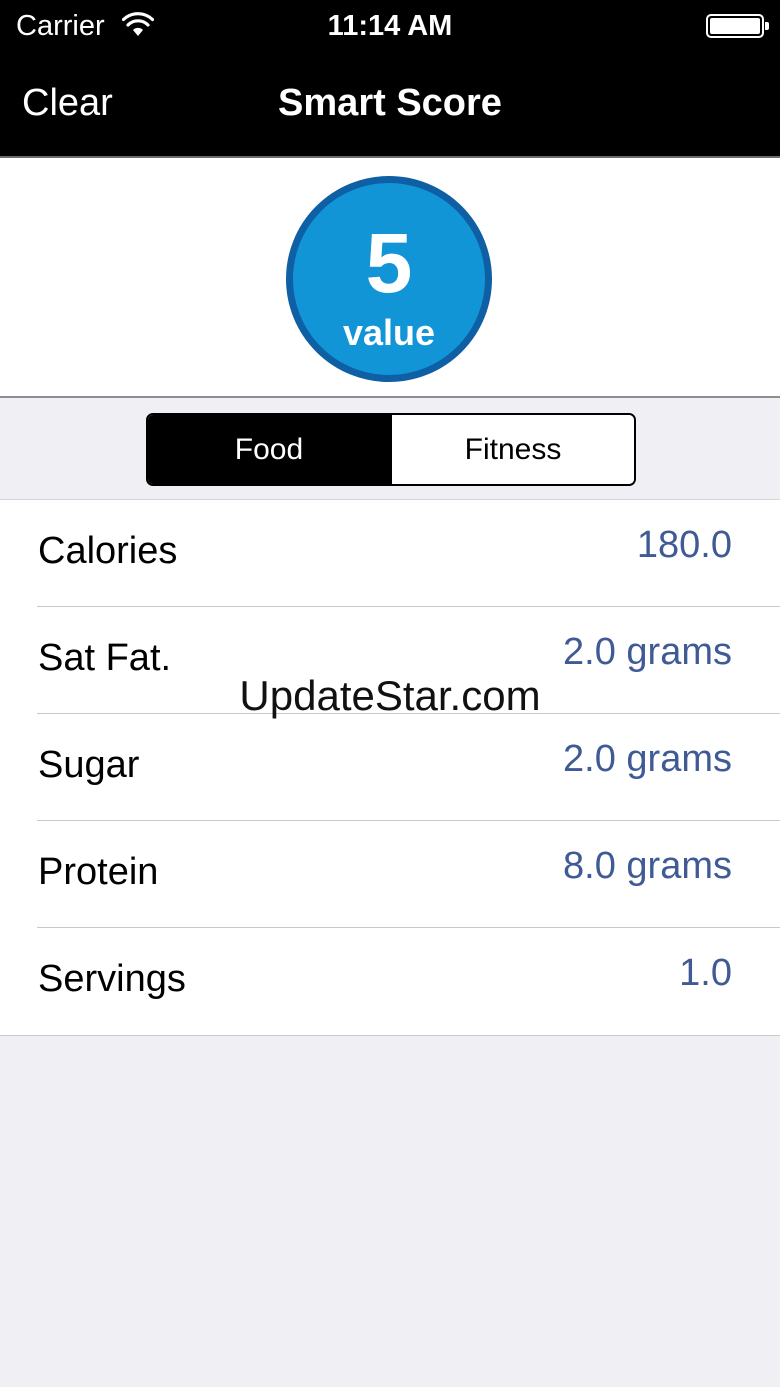 The height and width of the screenshot is (1387, 780). I want to click on battery-icon, so click(737, 26).